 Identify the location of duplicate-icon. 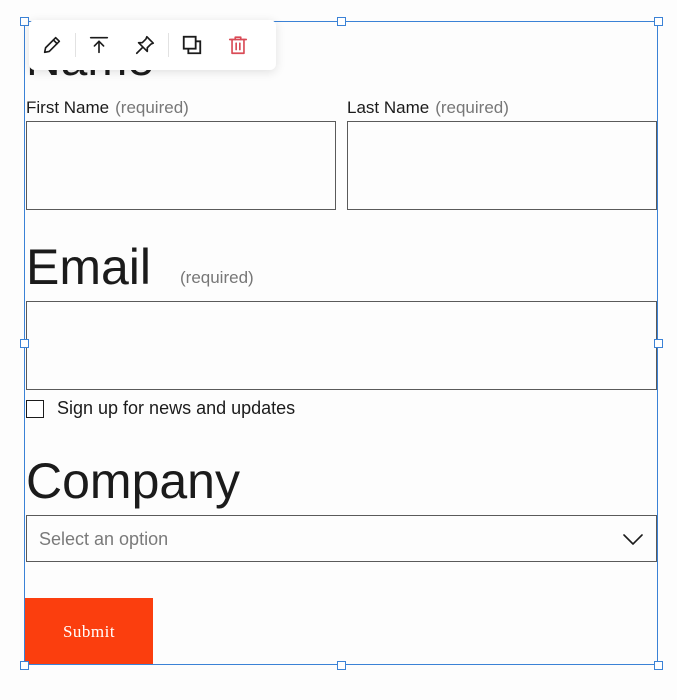
(192, 45).